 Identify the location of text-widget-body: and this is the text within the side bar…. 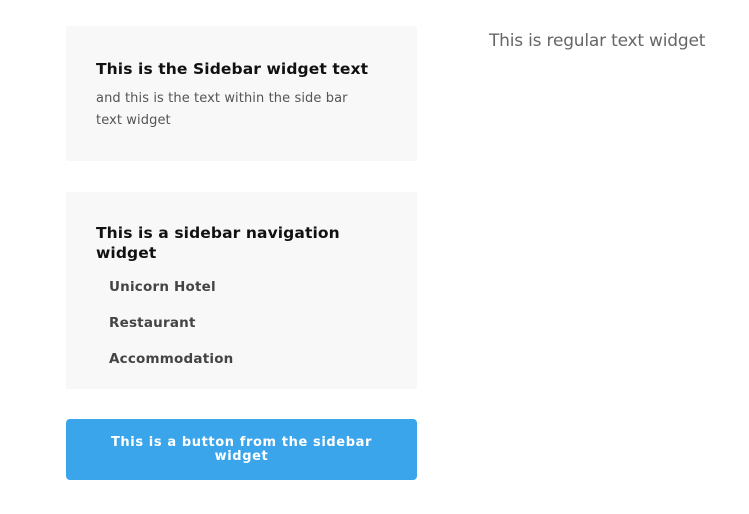
(222, 109).